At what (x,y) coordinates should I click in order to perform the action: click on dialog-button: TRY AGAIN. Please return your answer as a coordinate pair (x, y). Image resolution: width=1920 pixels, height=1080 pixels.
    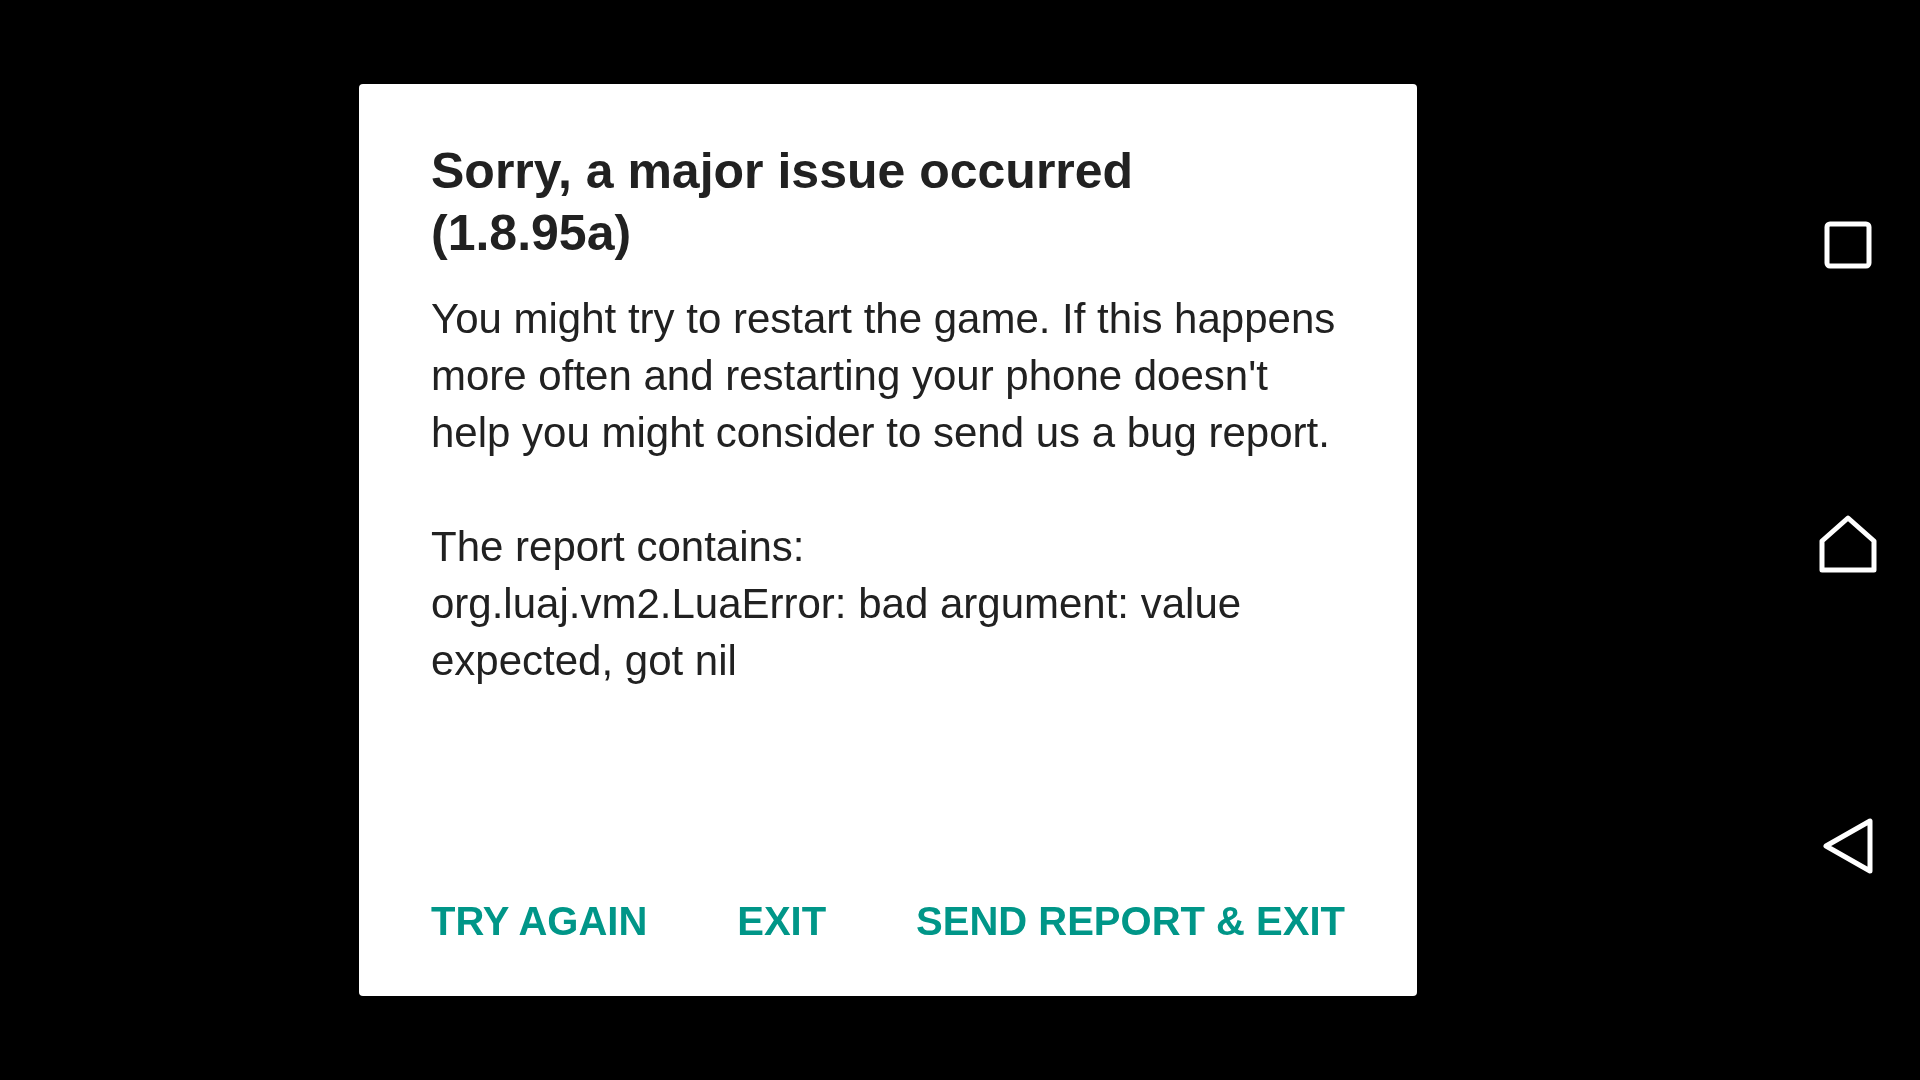
    Looking at the image, I should click on (539, 921).